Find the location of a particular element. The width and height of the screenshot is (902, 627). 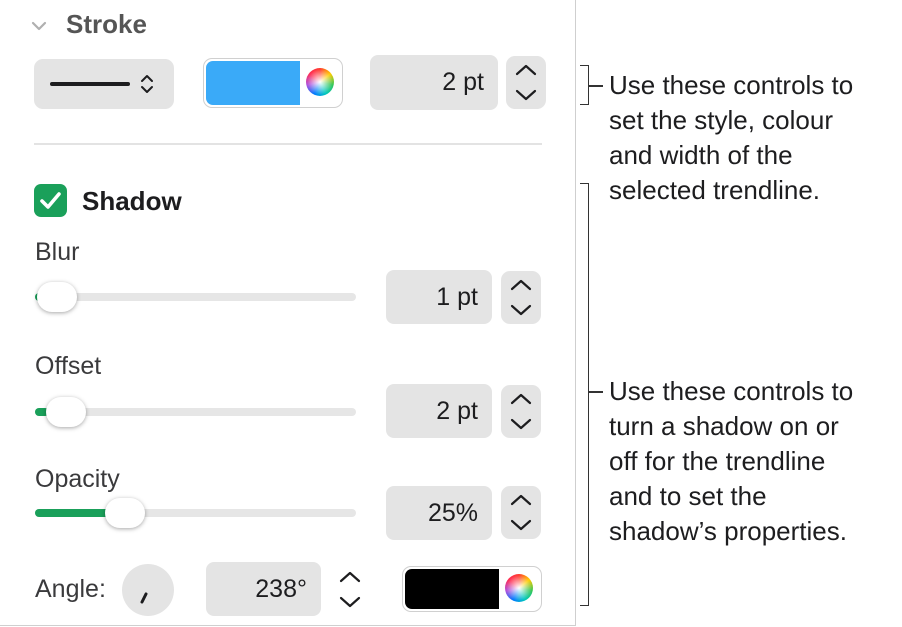

shadow-section-title: Shadow is located at coordinates (132, 201).